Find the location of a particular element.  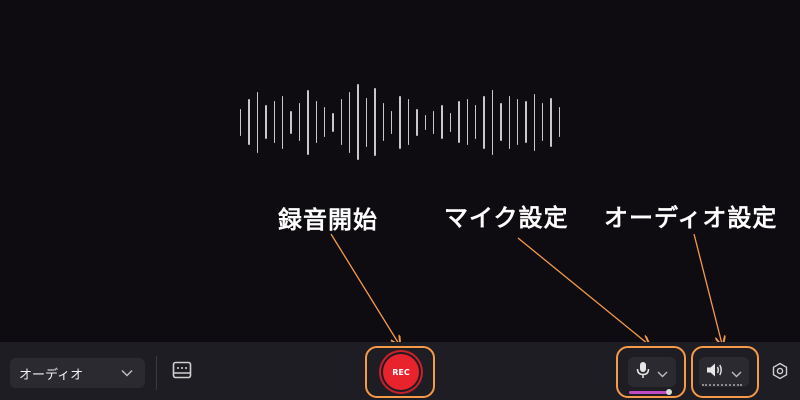

record-button: REC is located at coordinates (401, 372).